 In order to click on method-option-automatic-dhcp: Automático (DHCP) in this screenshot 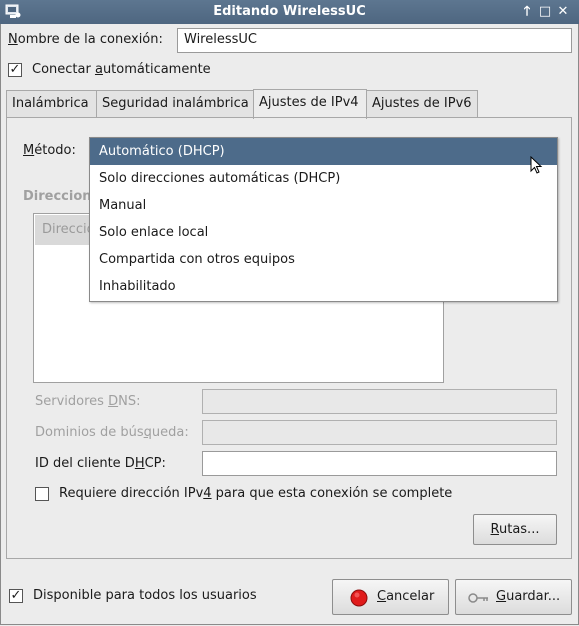, I will do `click(323, 151)`.